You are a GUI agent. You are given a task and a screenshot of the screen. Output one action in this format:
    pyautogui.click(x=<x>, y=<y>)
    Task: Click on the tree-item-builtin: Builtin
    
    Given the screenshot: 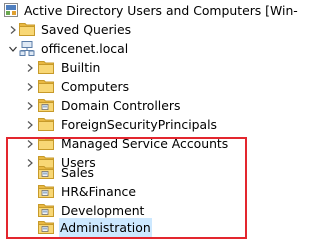 What is the action you would take?
    pyautogui.click(x=127, y=67)
    